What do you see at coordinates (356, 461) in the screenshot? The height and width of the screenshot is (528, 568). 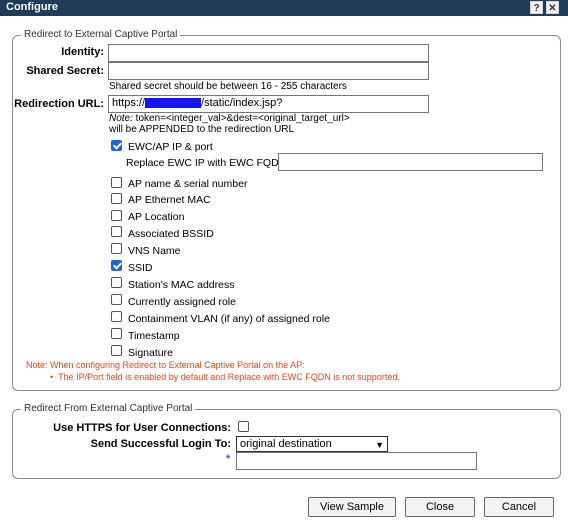 I see `redirect-extra-input` at bounding box center [356, 461].